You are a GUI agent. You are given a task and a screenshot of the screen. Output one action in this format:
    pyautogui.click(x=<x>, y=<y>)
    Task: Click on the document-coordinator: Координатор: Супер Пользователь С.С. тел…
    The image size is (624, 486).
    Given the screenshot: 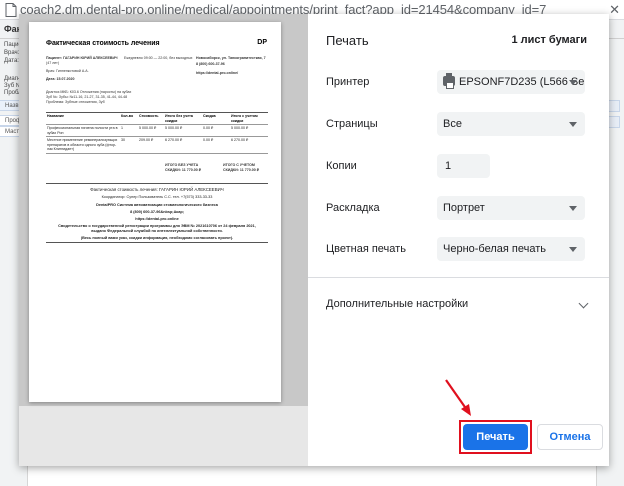 What is the action you would take?
    pyautogui.click(x=157, y=197)
    